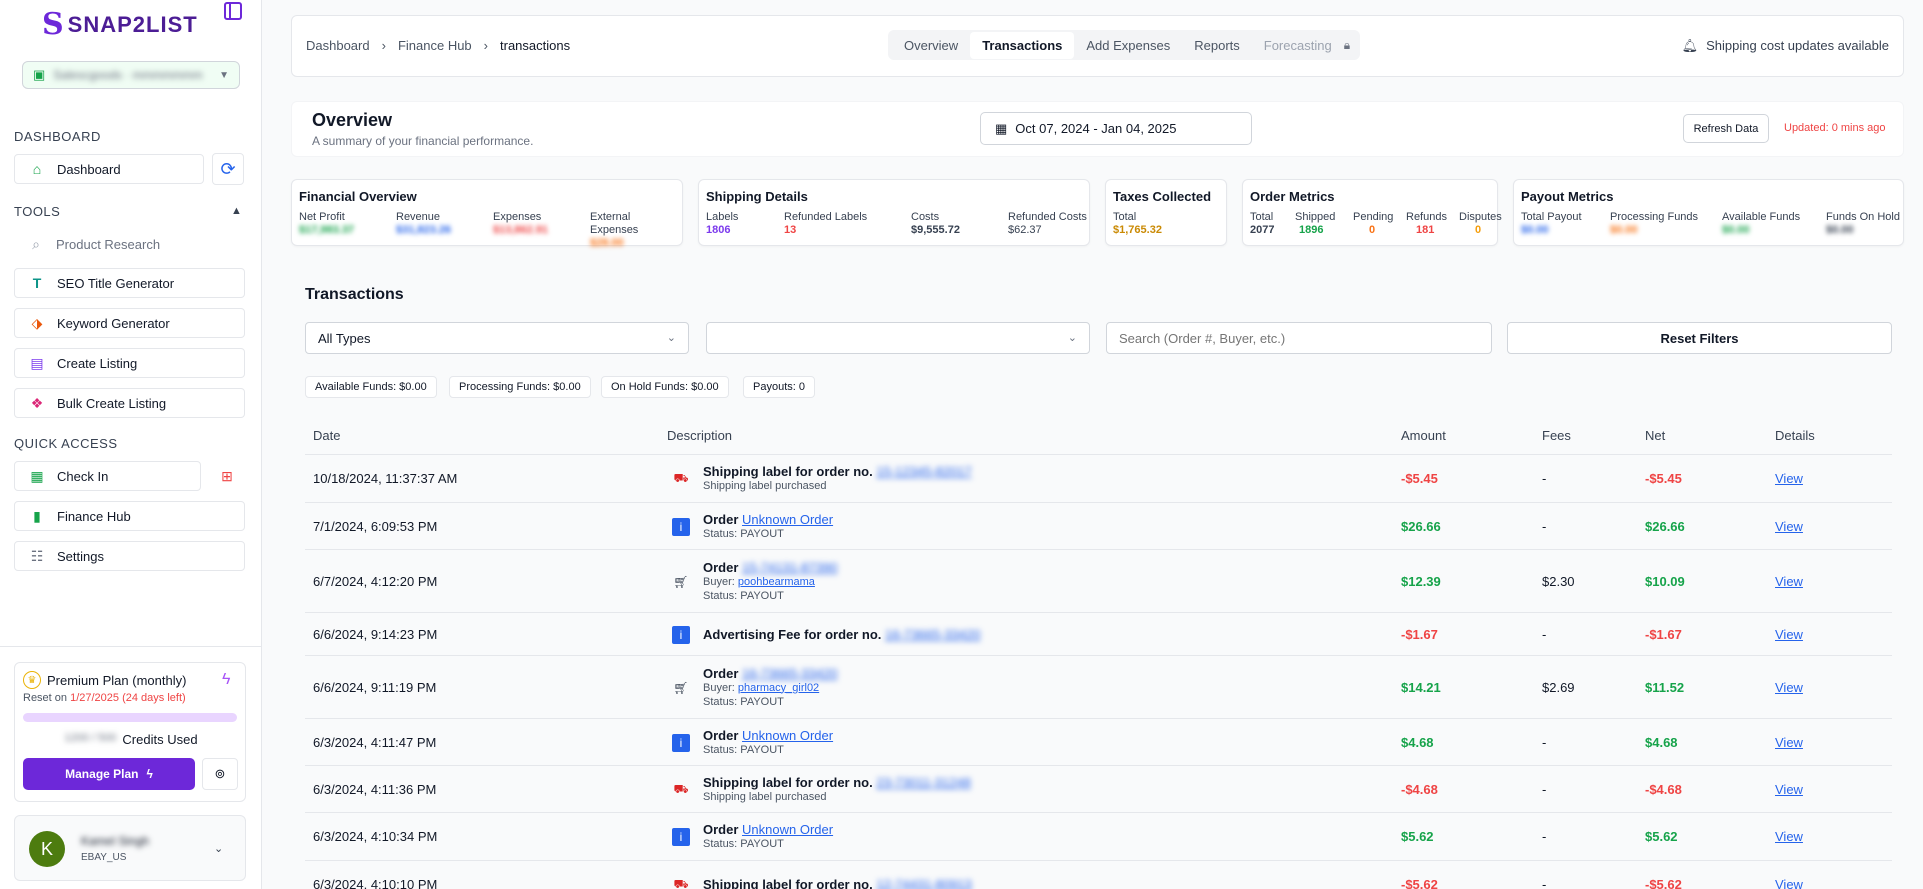 The image size is (1923, 889). I want to click on coins-icon: ⊚, so click(220, 774).